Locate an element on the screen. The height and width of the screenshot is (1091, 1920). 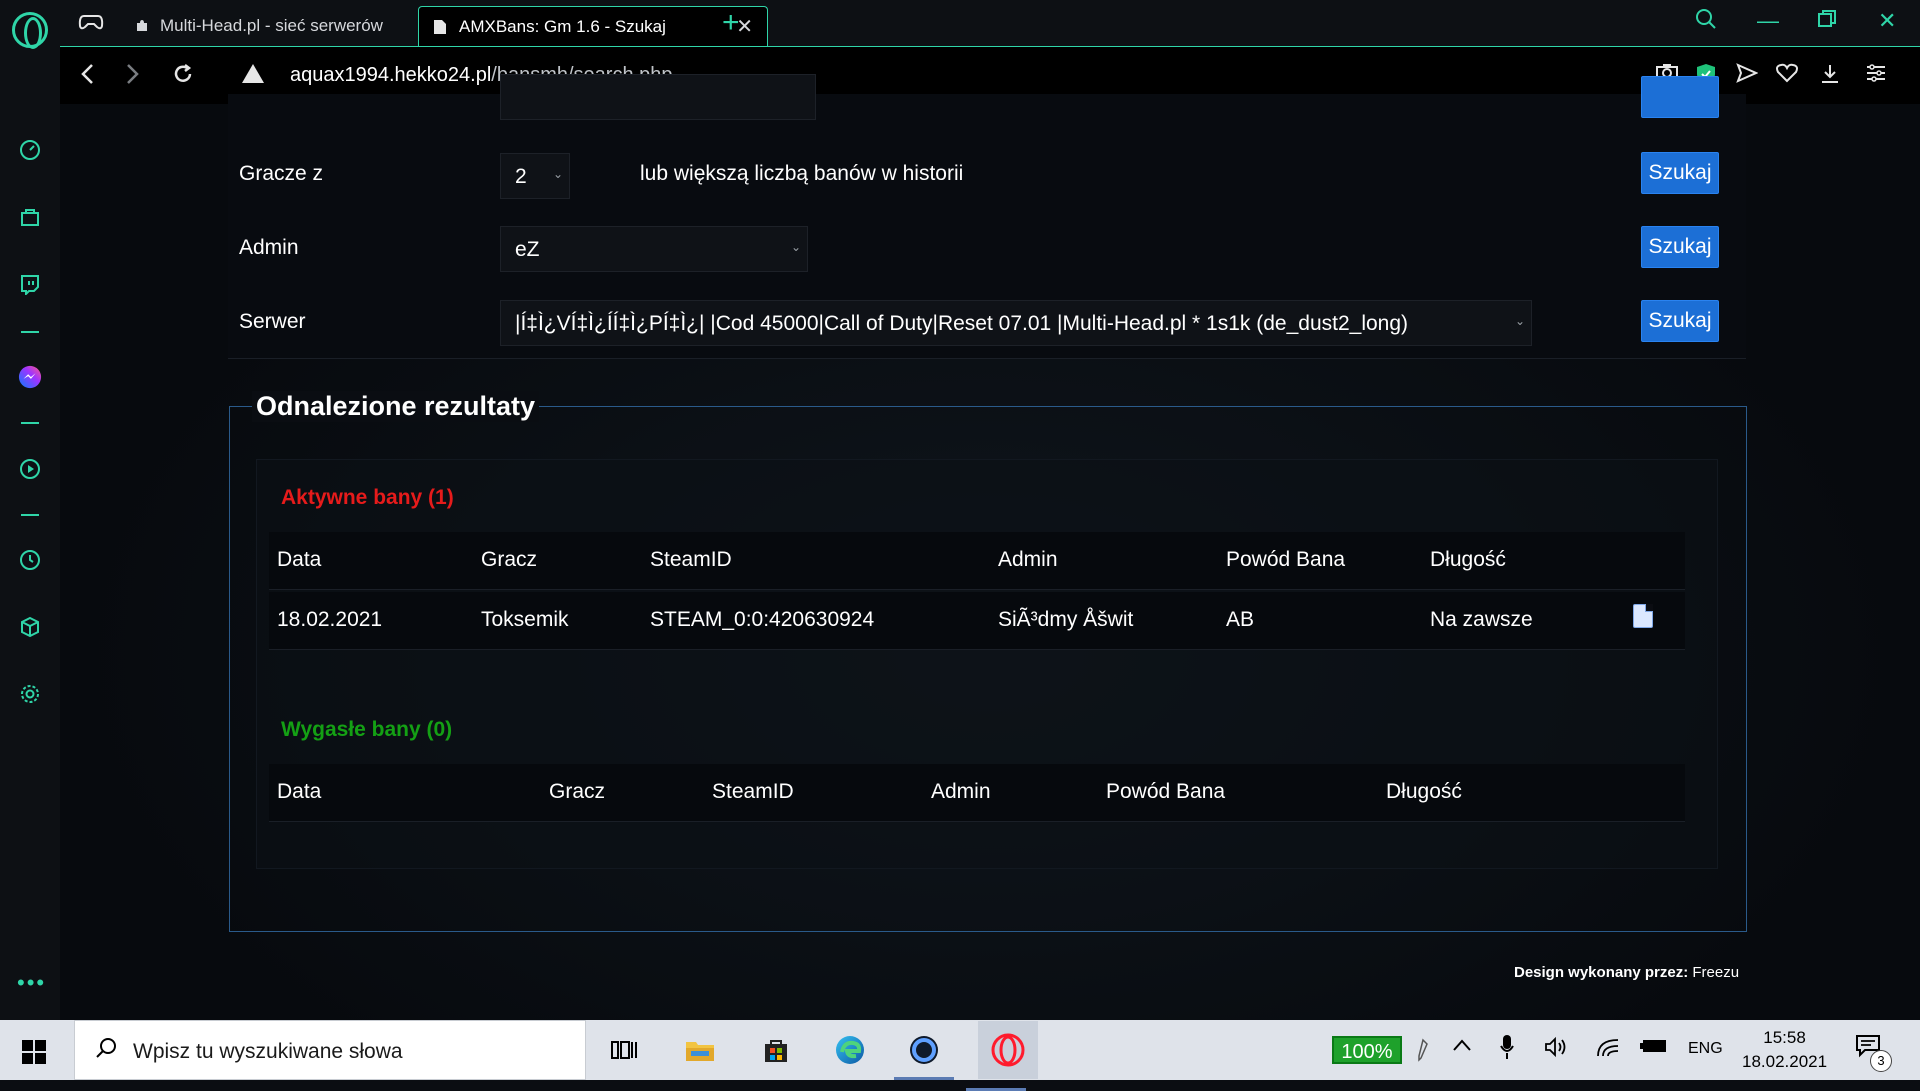
battery-percentage: 100% is located at coordinates (1367, 1050).